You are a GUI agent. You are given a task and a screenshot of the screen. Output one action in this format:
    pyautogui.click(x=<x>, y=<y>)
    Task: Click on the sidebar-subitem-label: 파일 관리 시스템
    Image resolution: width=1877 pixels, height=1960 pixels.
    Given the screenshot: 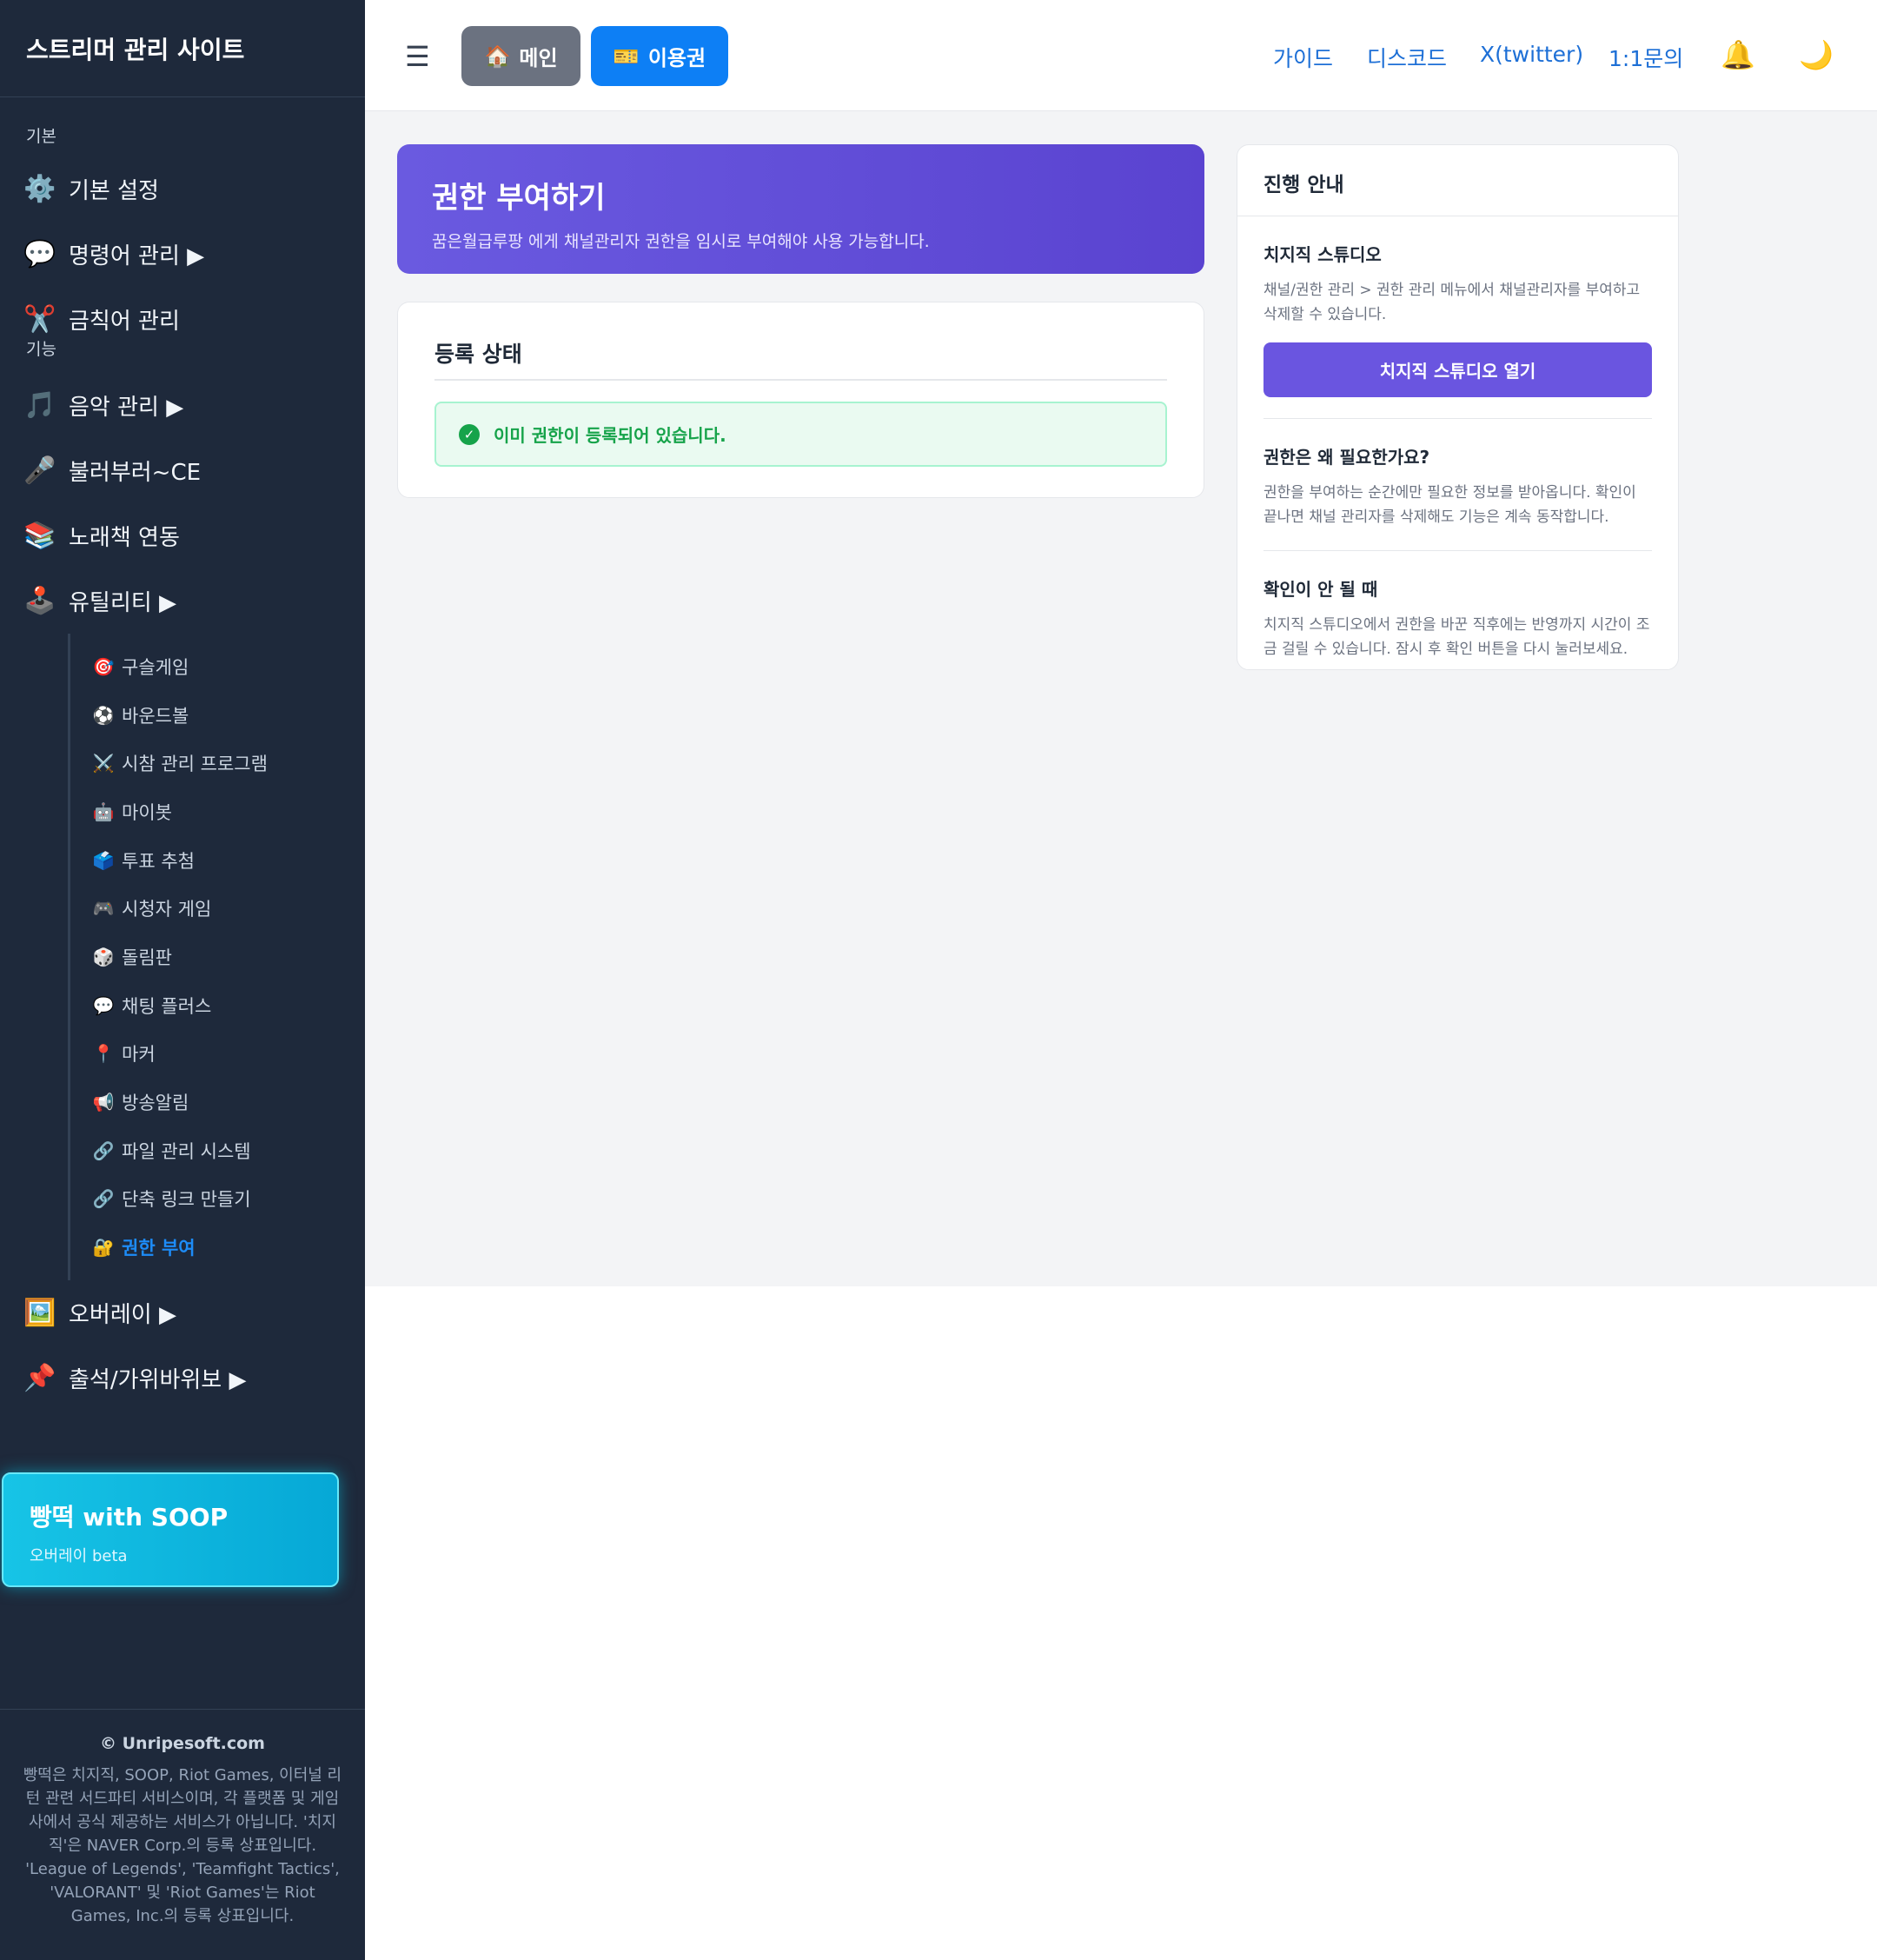 What is the action you would take?
    pyautogui.click(x=186, y=1151)
    